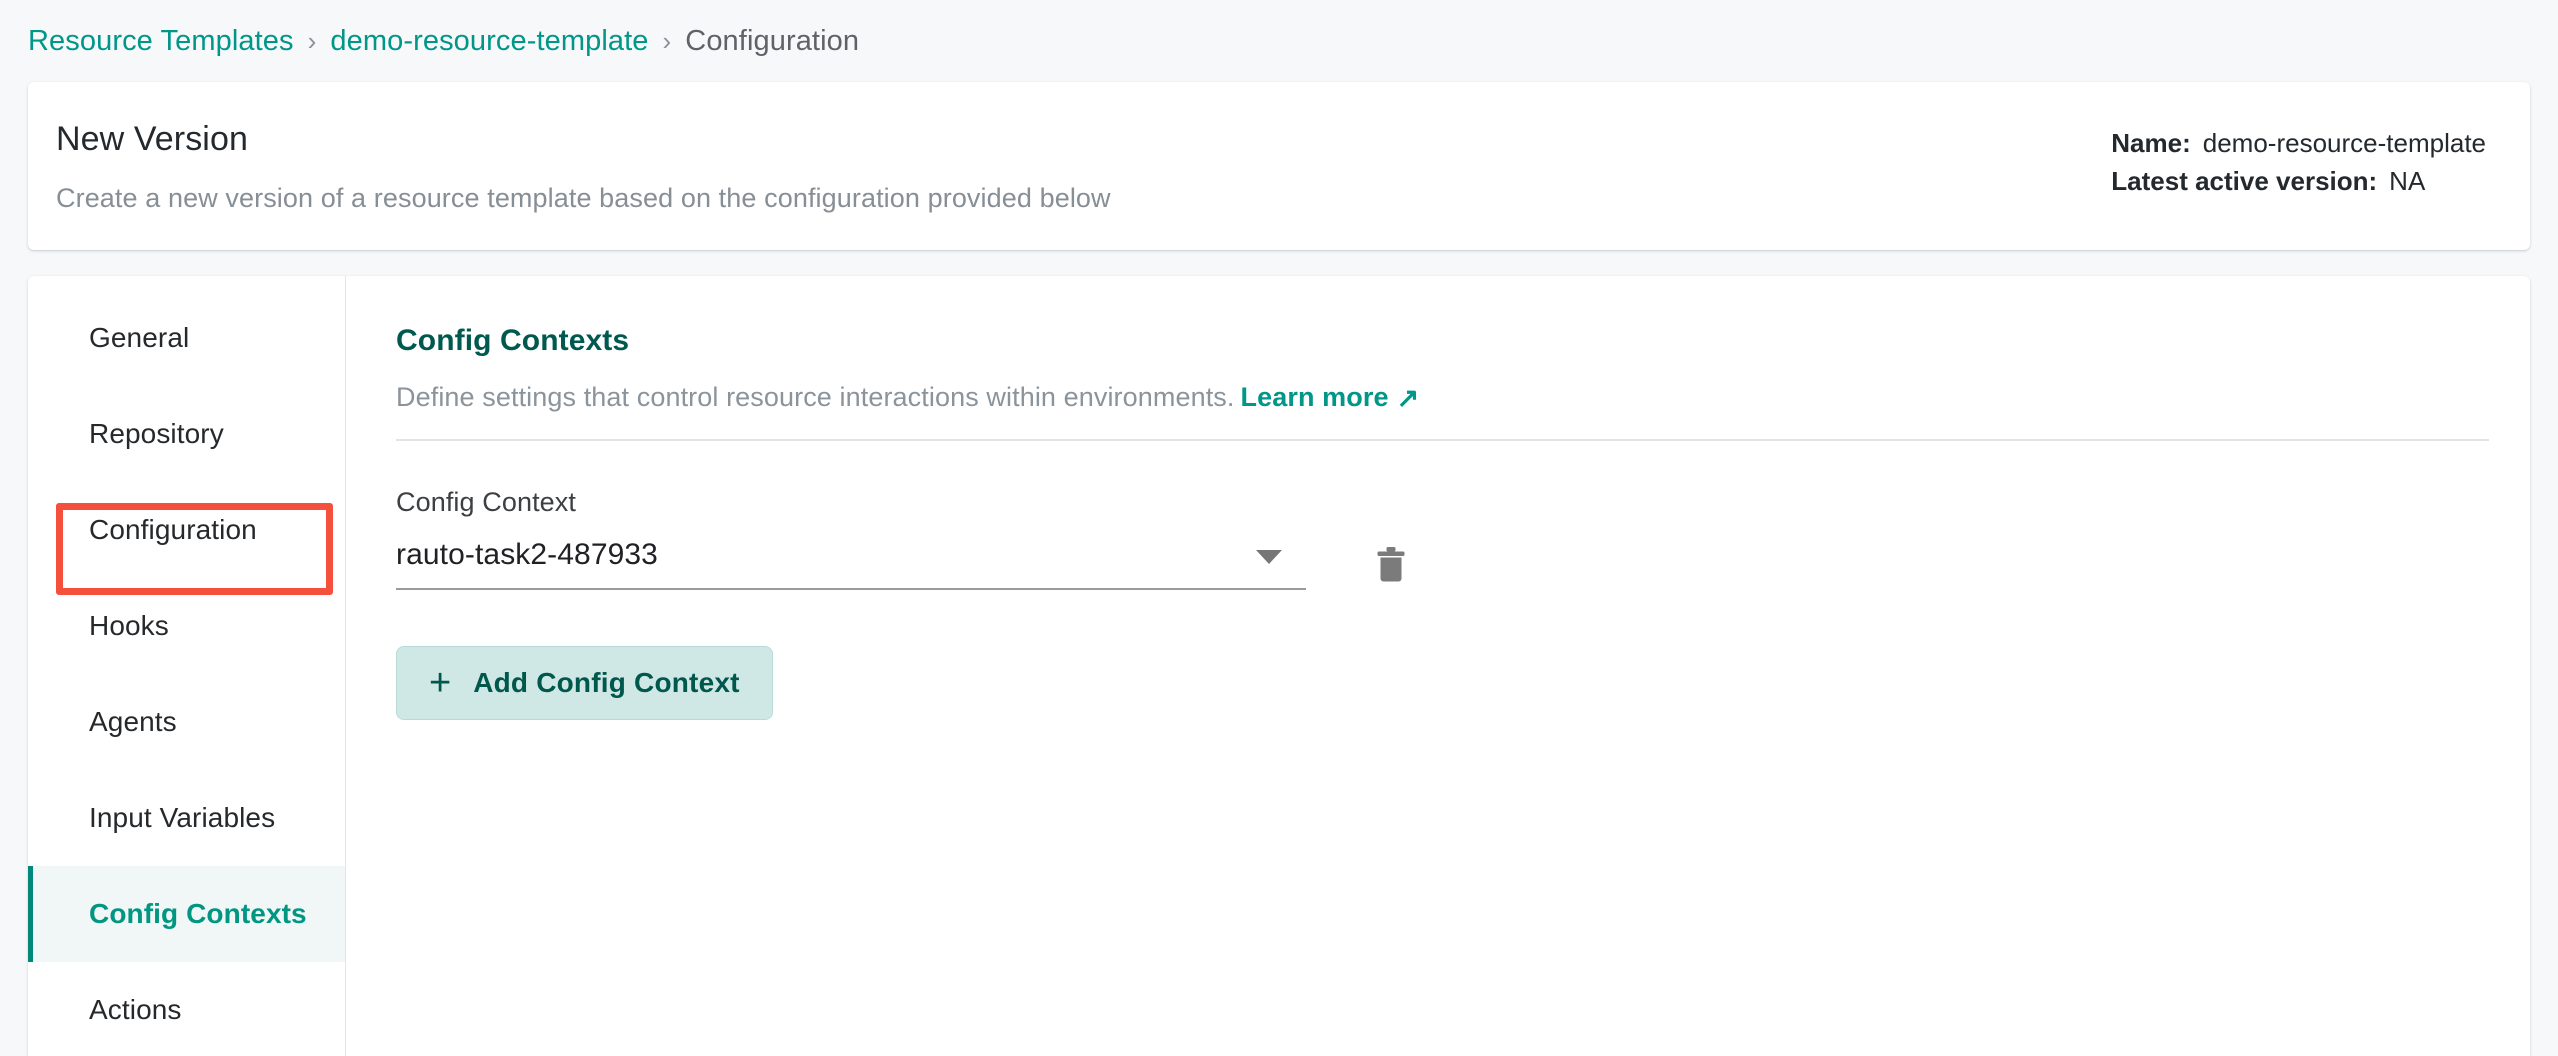  What do you see at coordinates (486, 502) in the screenshot?
I see `config-context-label: Config Context` at bounding box center [486, 502].